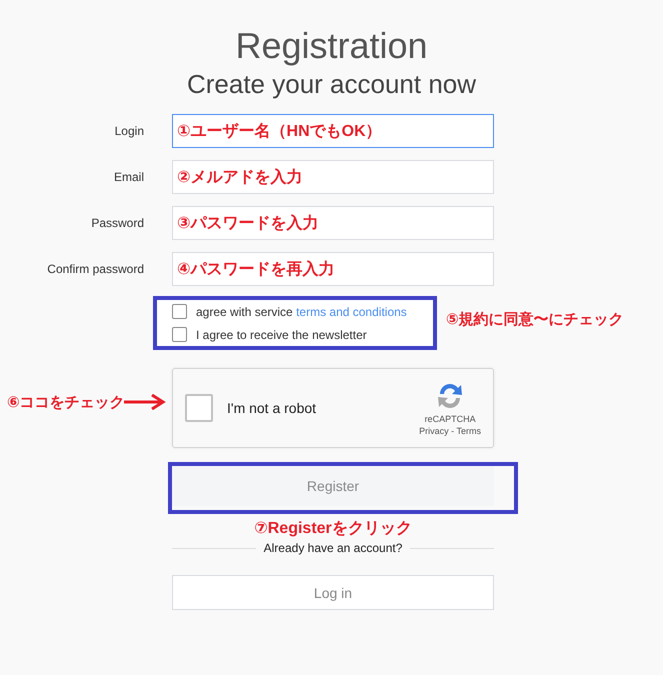 Image resolution: width=663 pixels, height=675 pixels. I want to click on annotation-text: ①ユーザー名（HNでもOK）, so click(279, 132).